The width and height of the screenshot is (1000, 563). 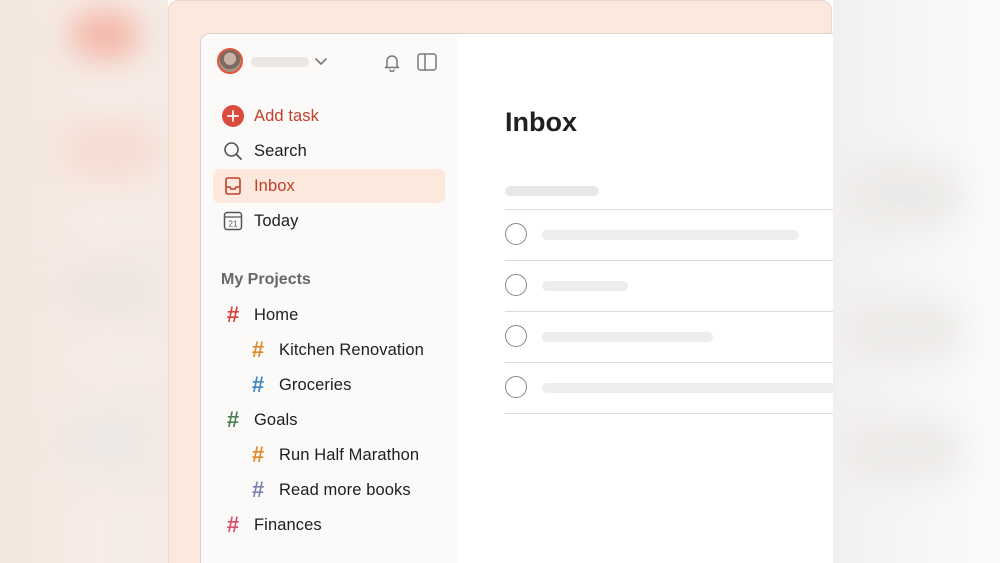 I want to click on project-run-half-marathon: # Run Half Marathon, so click(x=333, y=455).